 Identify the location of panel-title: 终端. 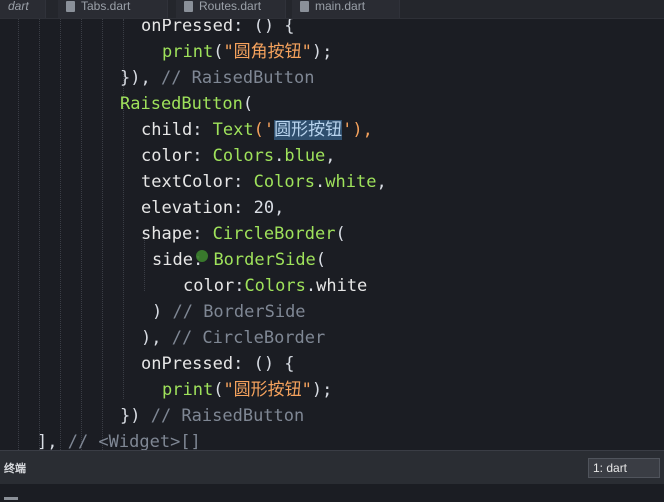
(15, 468).